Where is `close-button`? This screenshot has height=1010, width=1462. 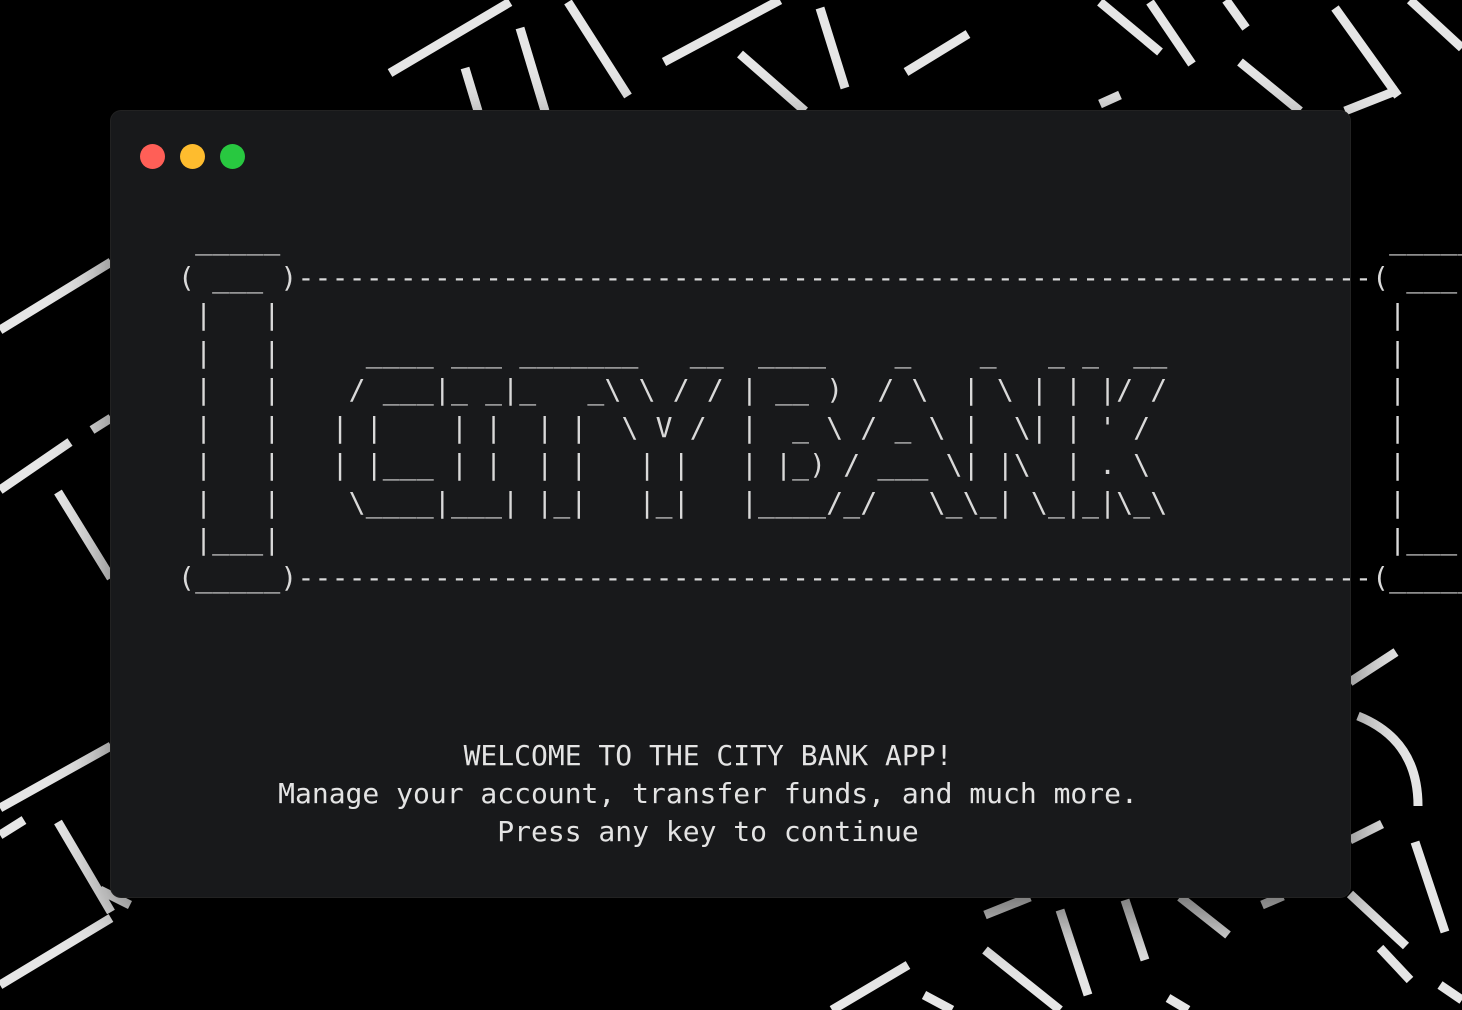 close-button is located at coordinates (152, 156).